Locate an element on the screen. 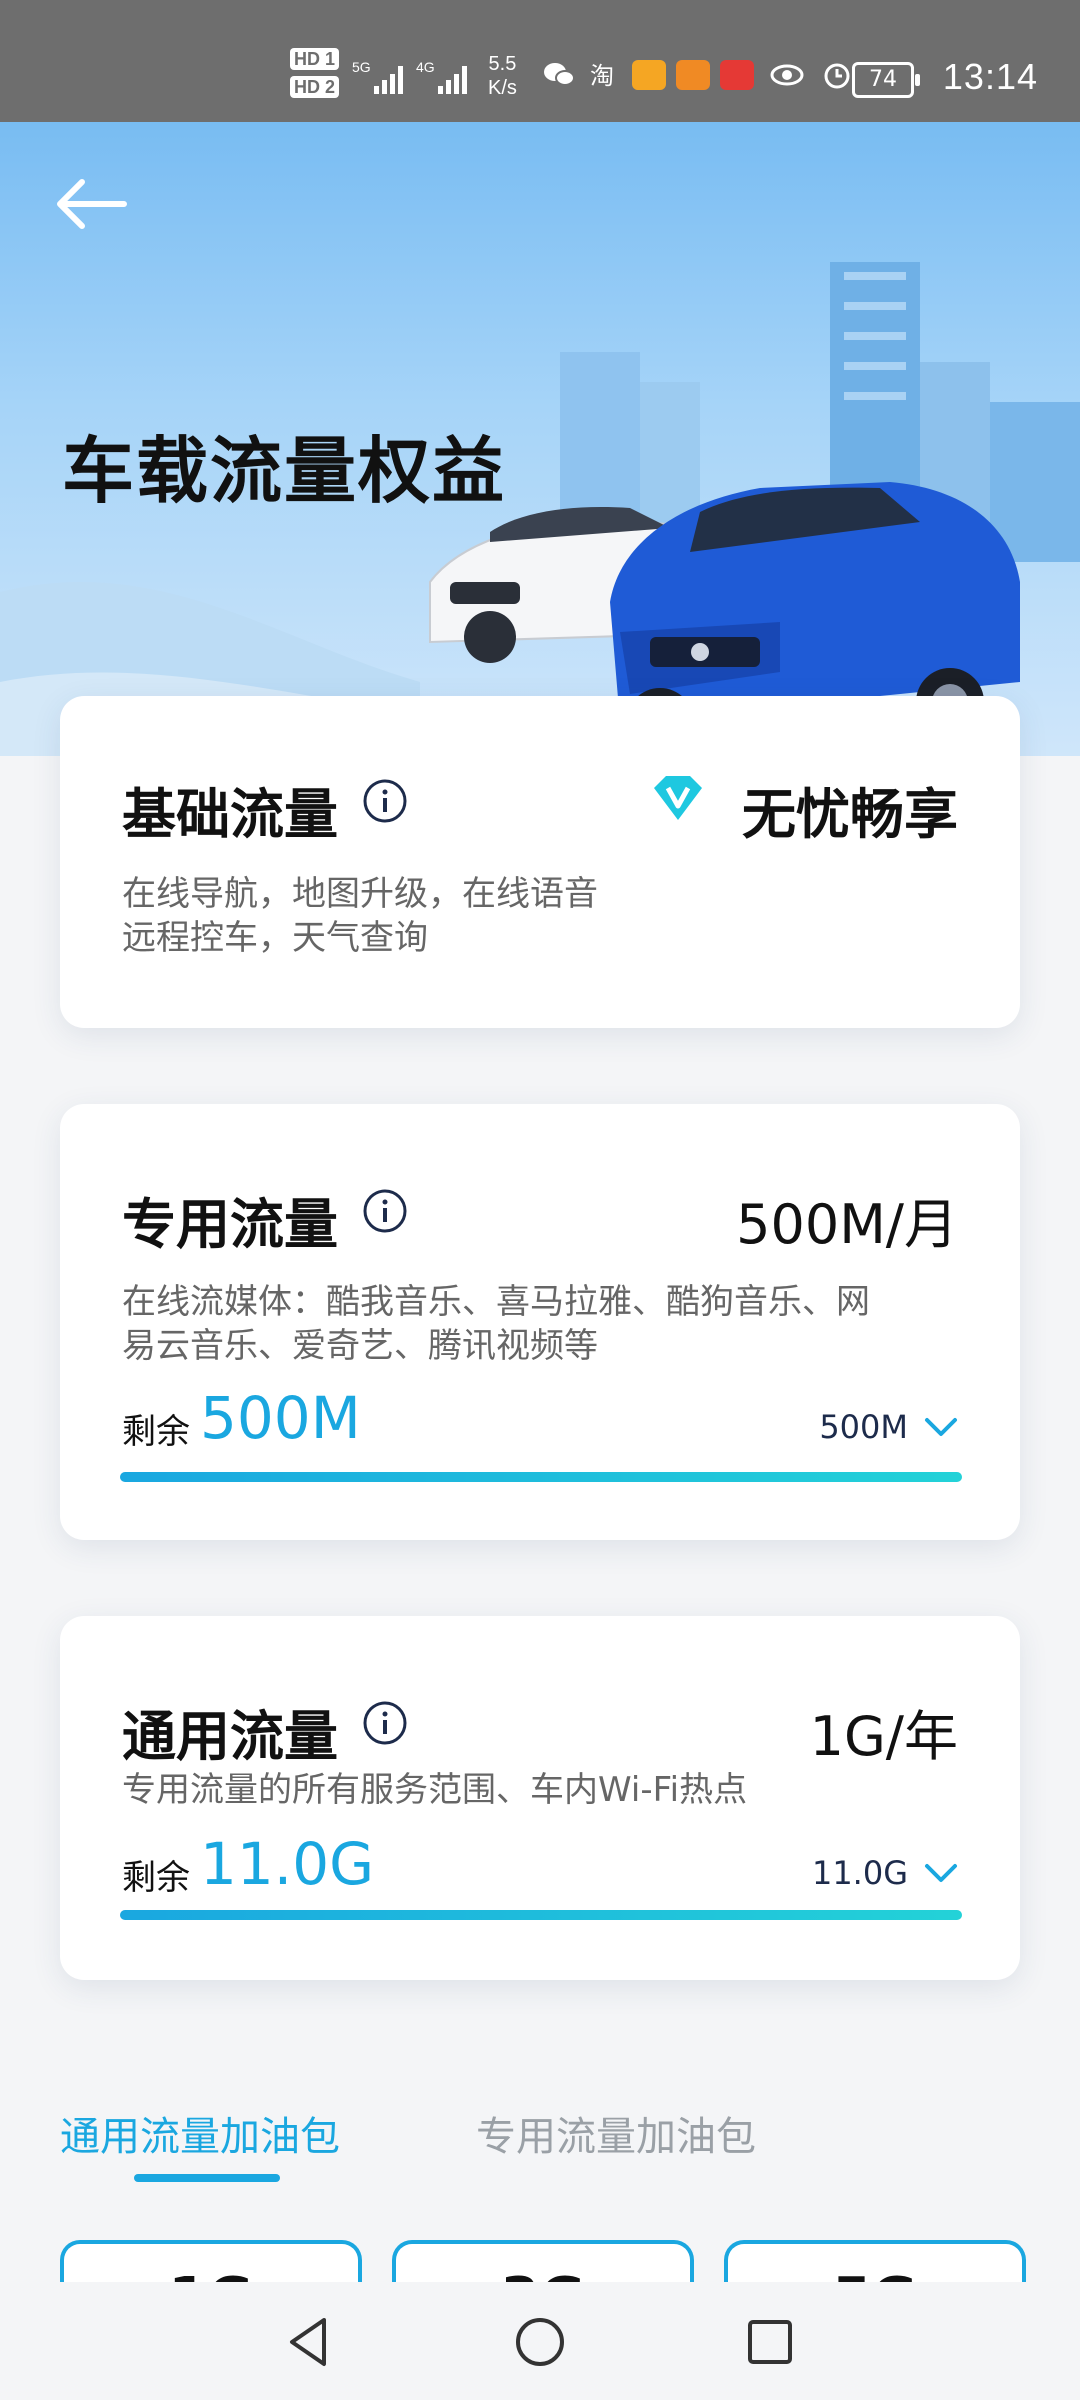 Image resolution: width=1080 pixels, height=2400 pixels. news-app-icon is located at coordinates (737, 75).